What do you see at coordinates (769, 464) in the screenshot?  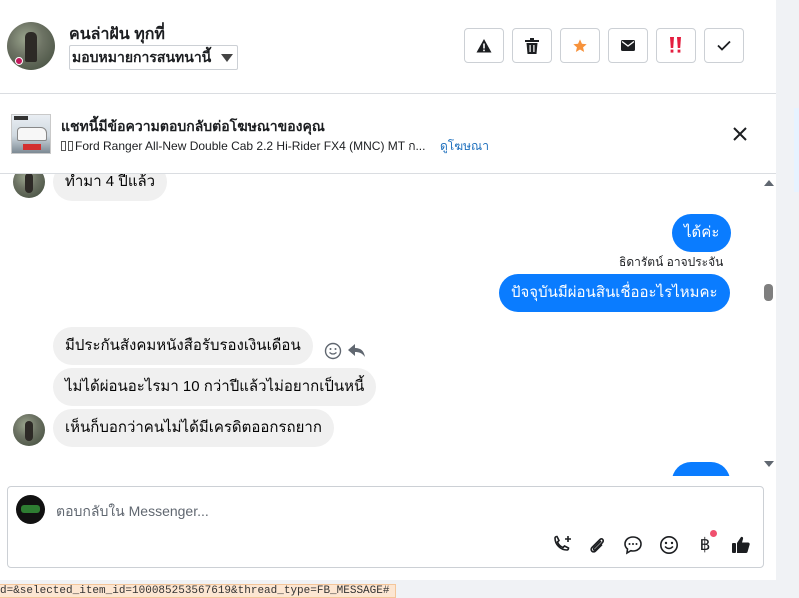 I see `scroll-down-arrow-icon` at bounding box center [769, 464].